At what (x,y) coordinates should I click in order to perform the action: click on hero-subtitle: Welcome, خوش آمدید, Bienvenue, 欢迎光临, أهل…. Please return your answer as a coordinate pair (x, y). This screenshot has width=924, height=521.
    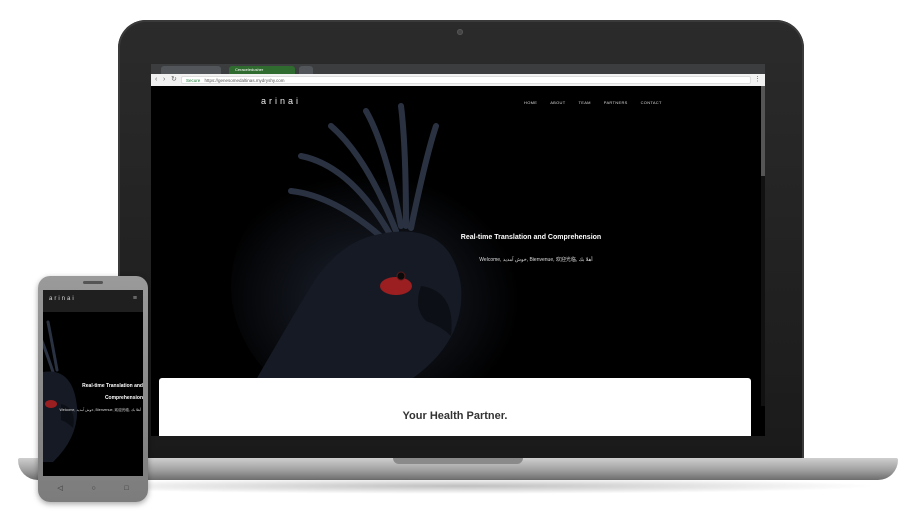
    Looking at the image, I should click on (536, 260).